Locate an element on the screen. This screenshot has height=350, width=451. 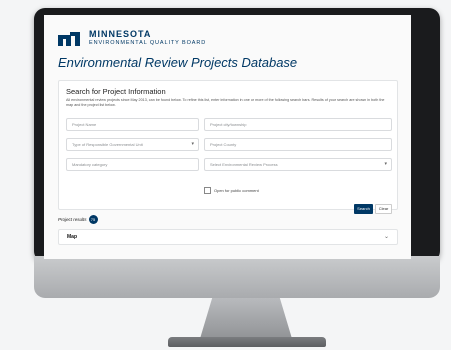
gov-unit-select: Type of Responsible Governmental Unit ▾ is located at coordinates (132, 144).